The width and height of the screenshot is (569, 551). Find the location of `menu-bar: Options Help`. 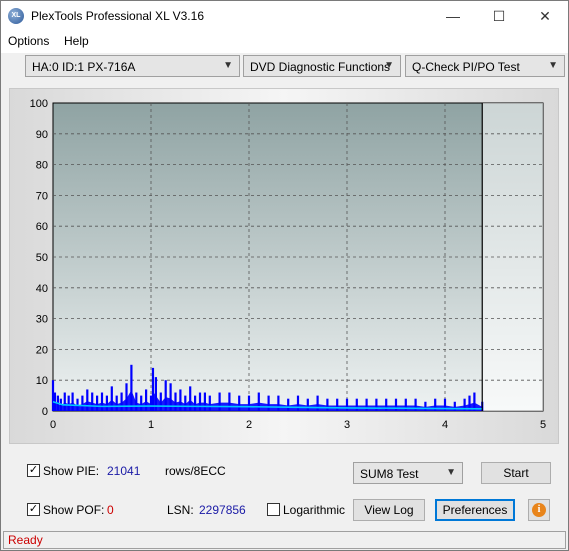

menu-bar: Options Help is located at coordinates (284, 42).